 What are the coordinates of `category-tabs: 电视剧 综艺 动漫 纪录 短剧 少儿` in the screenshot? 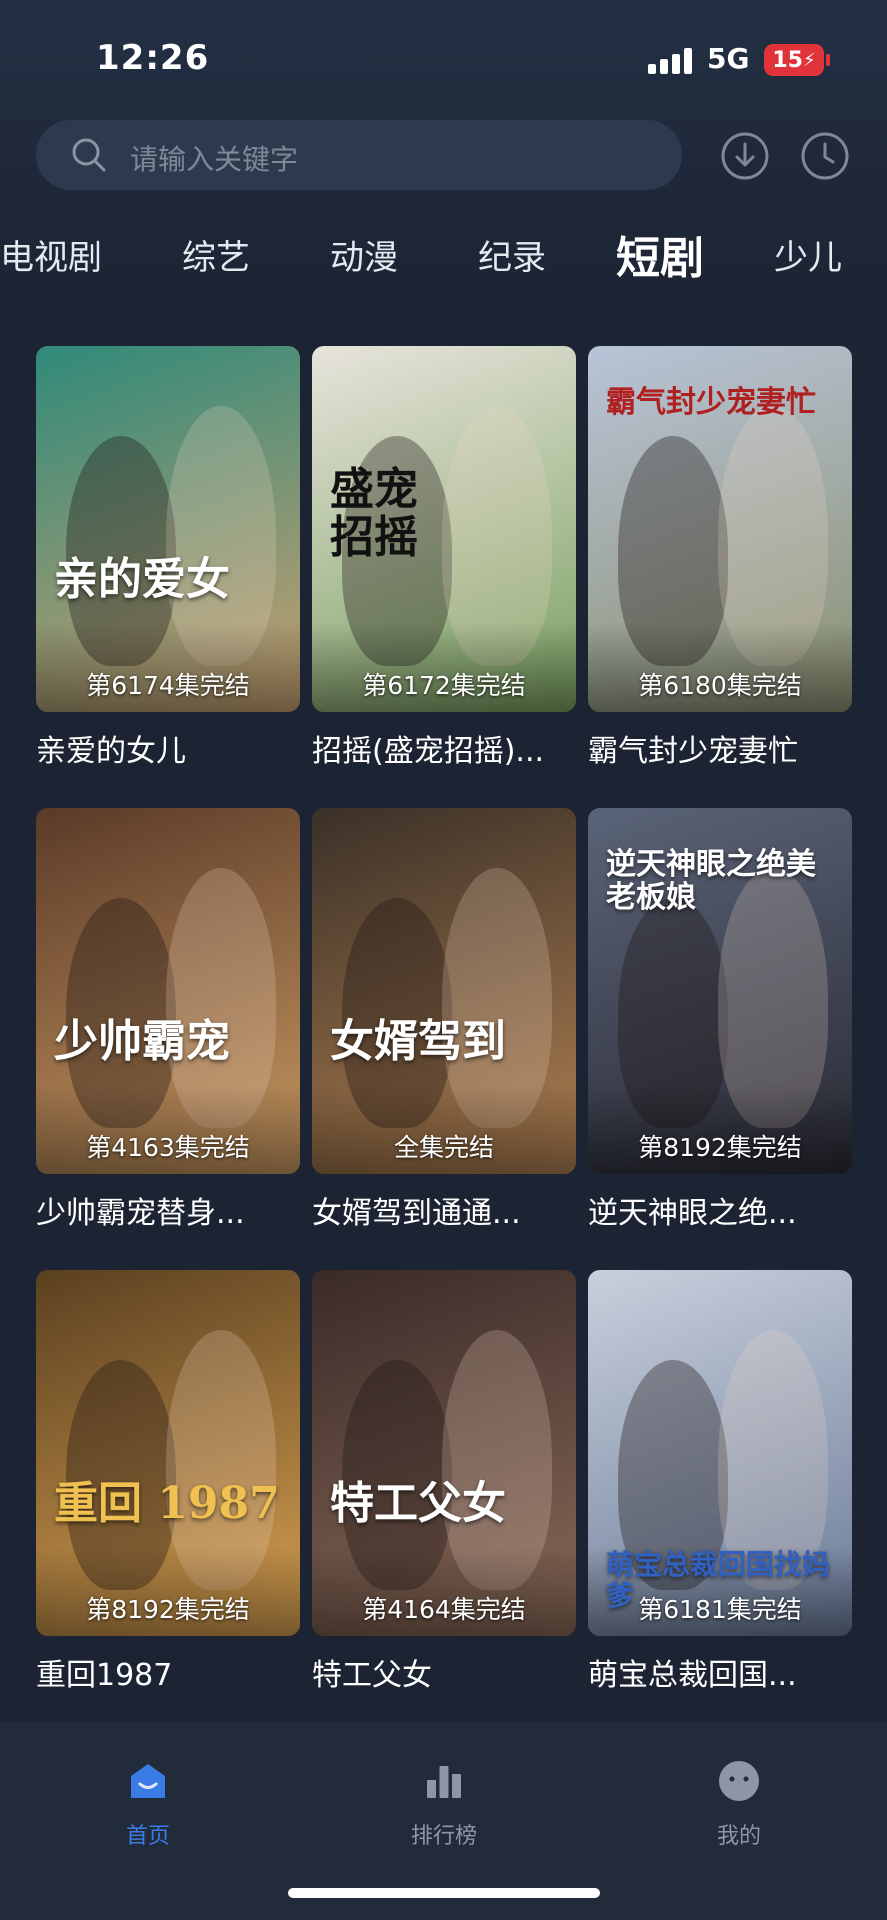 It's located at (443, 254).